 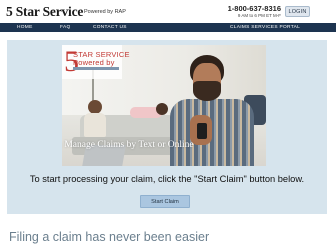 I want to click on logo-underline, so click(x=96, y=68).